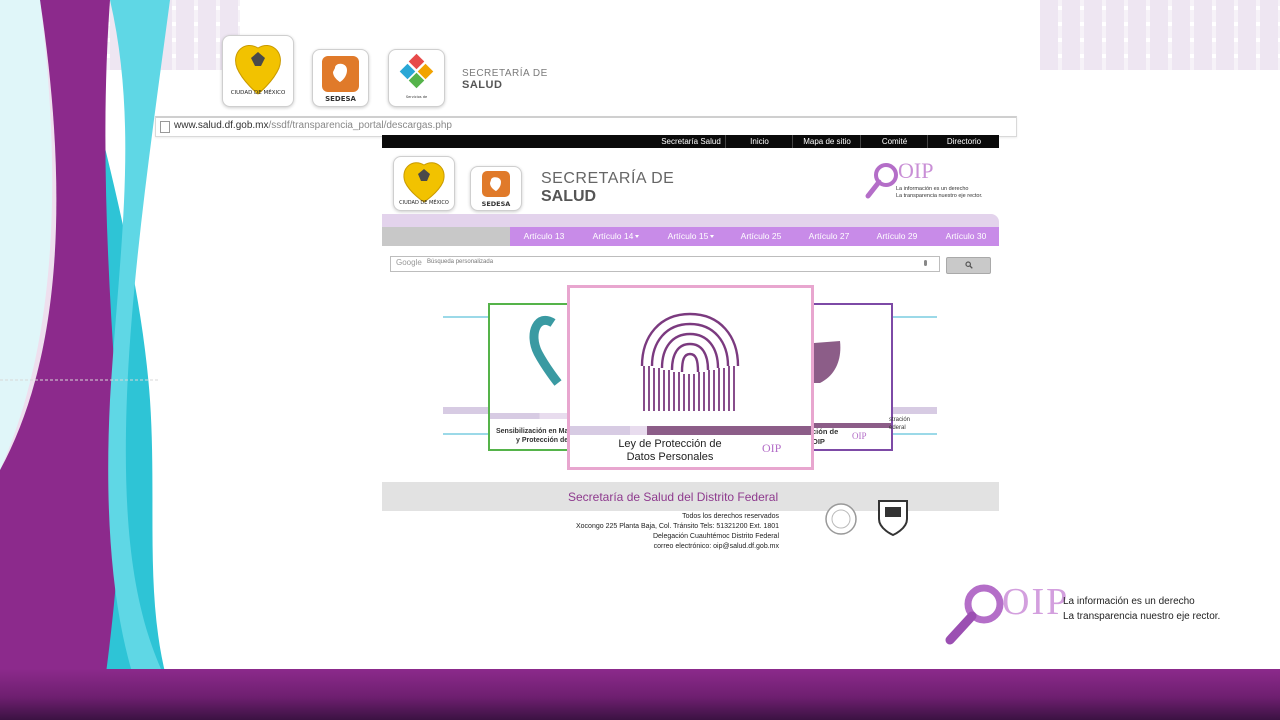 The width and height of the screenshot is (1280, 720). Describe the element at coordinates (340, 78) in the screenshot. I see `sedesa-logo: SEDESA` at that location.